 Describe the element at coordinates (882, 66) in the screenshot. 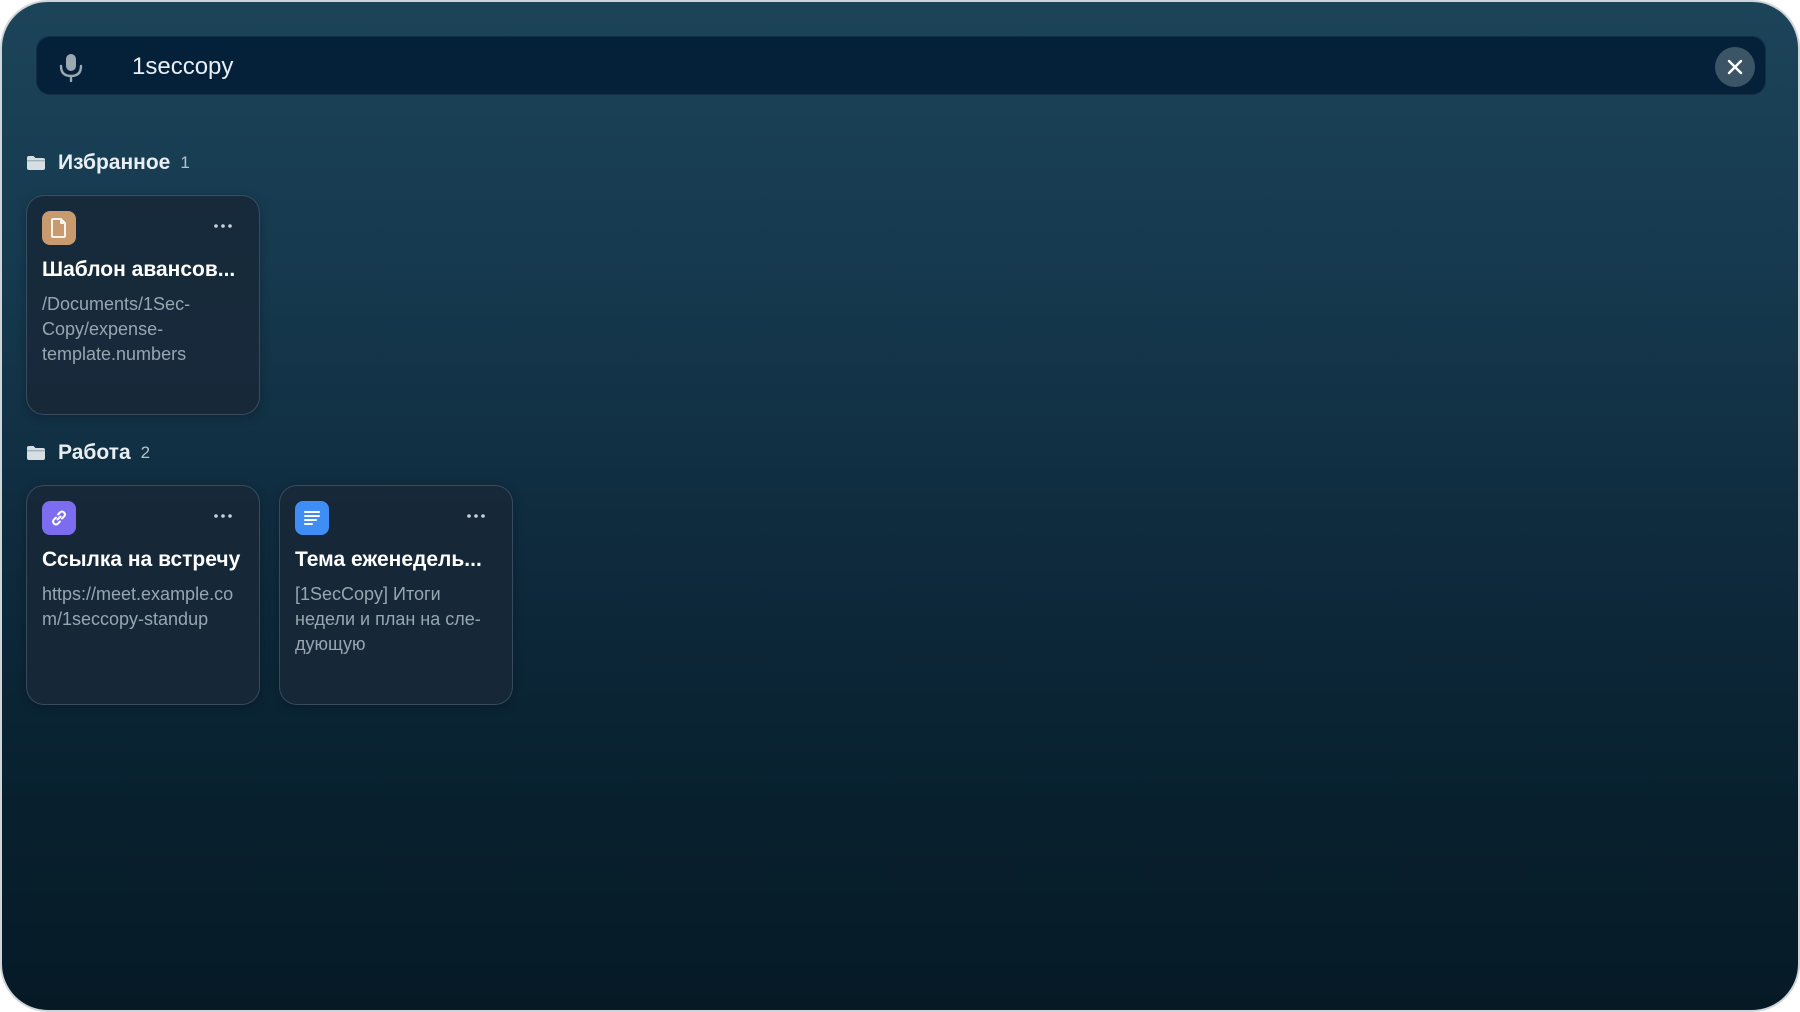

I see `search-input` at that location.